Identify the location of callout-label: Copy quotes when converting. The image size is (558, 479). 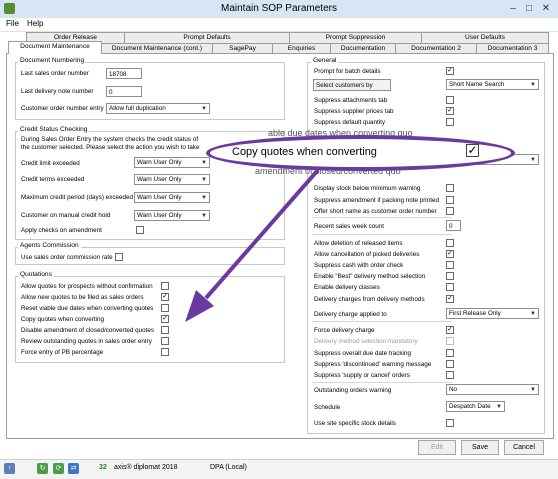
(304, 152).